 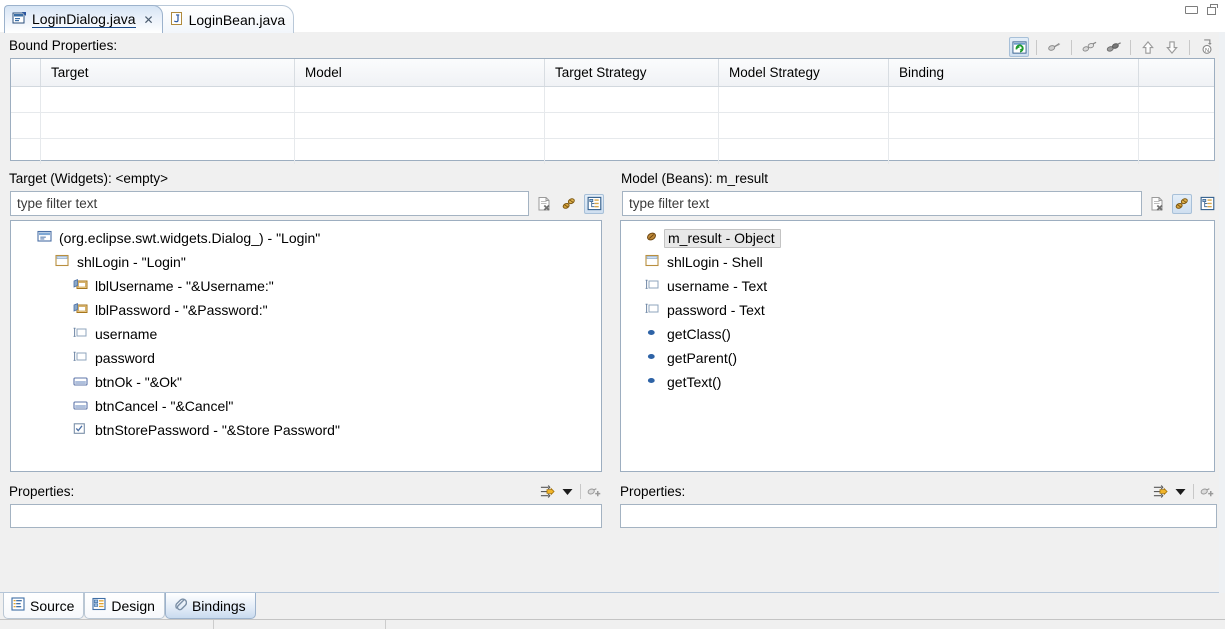 I want to click on dialog-icon, so click(x=45, y=238).